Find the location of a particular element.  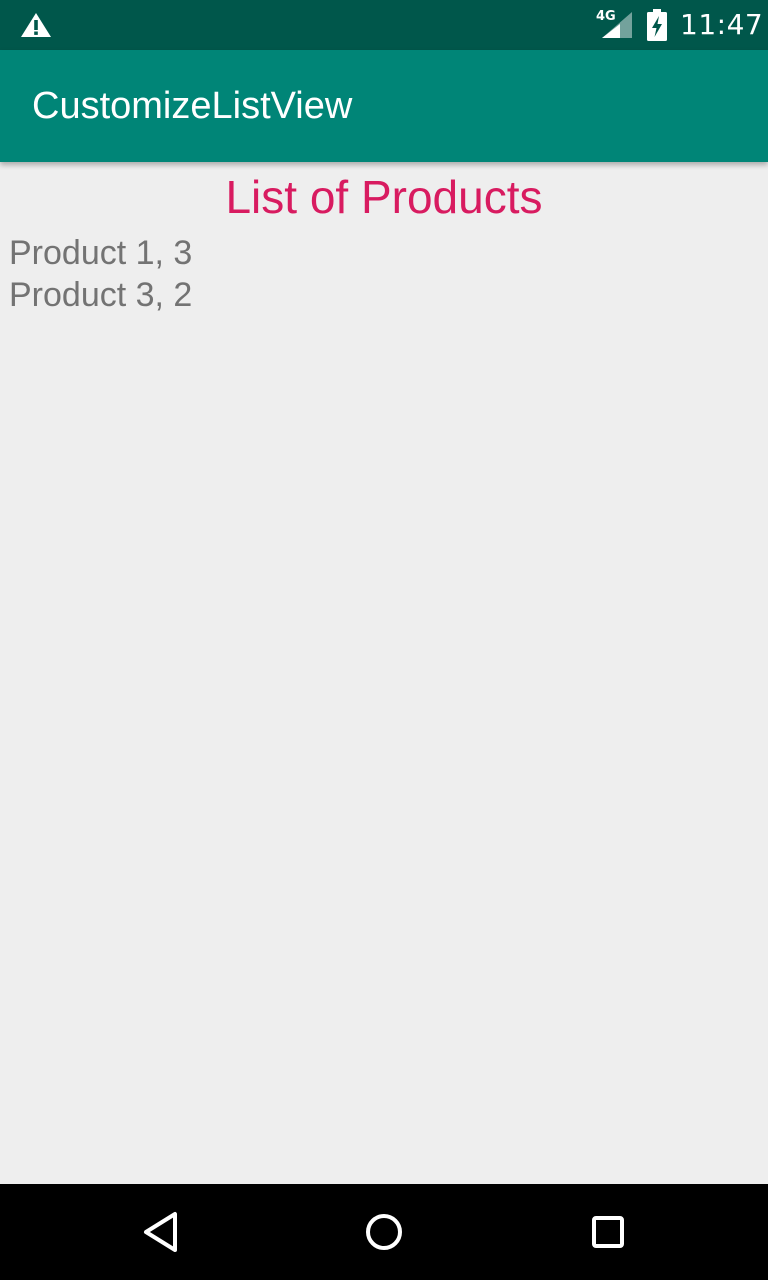

status-time: 11:47 is located at coordinates (722, 24).